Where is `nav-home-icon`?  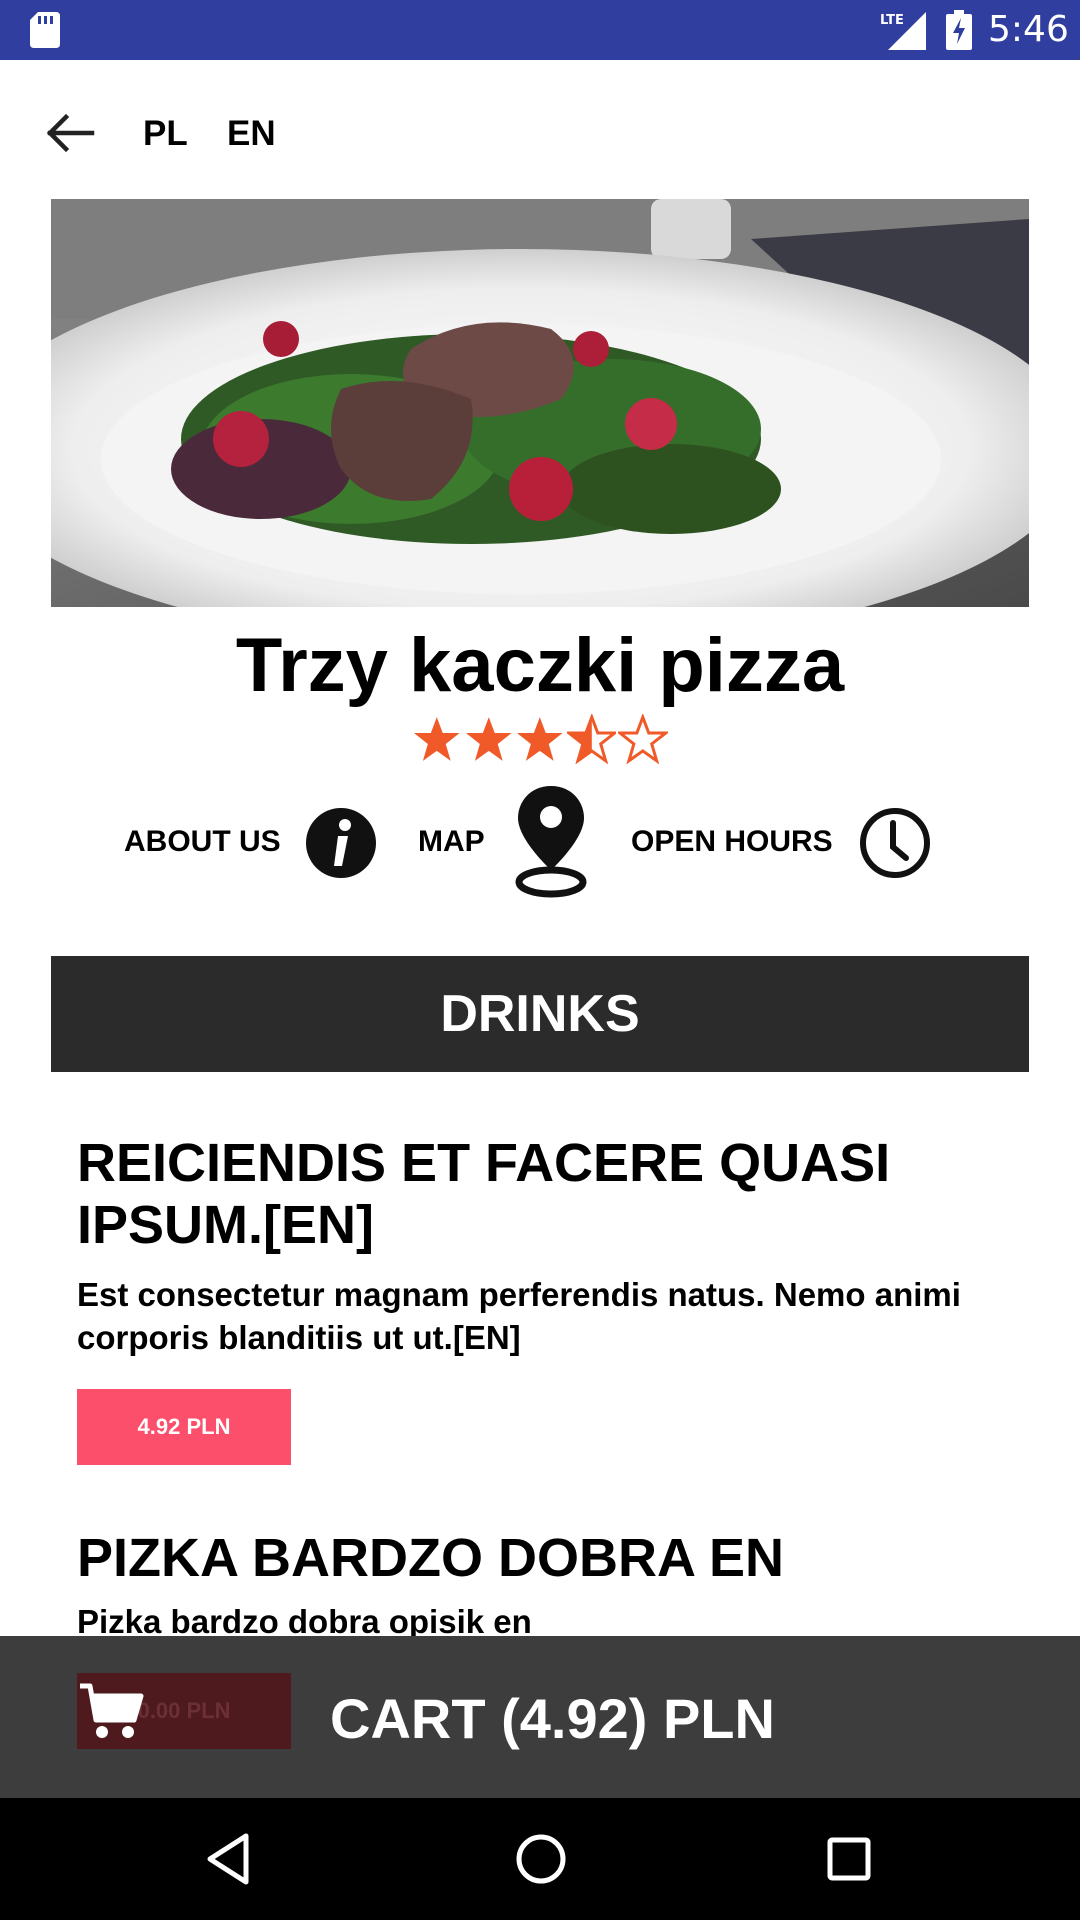 nav-home-icon is located at coordinates (541, 1859).